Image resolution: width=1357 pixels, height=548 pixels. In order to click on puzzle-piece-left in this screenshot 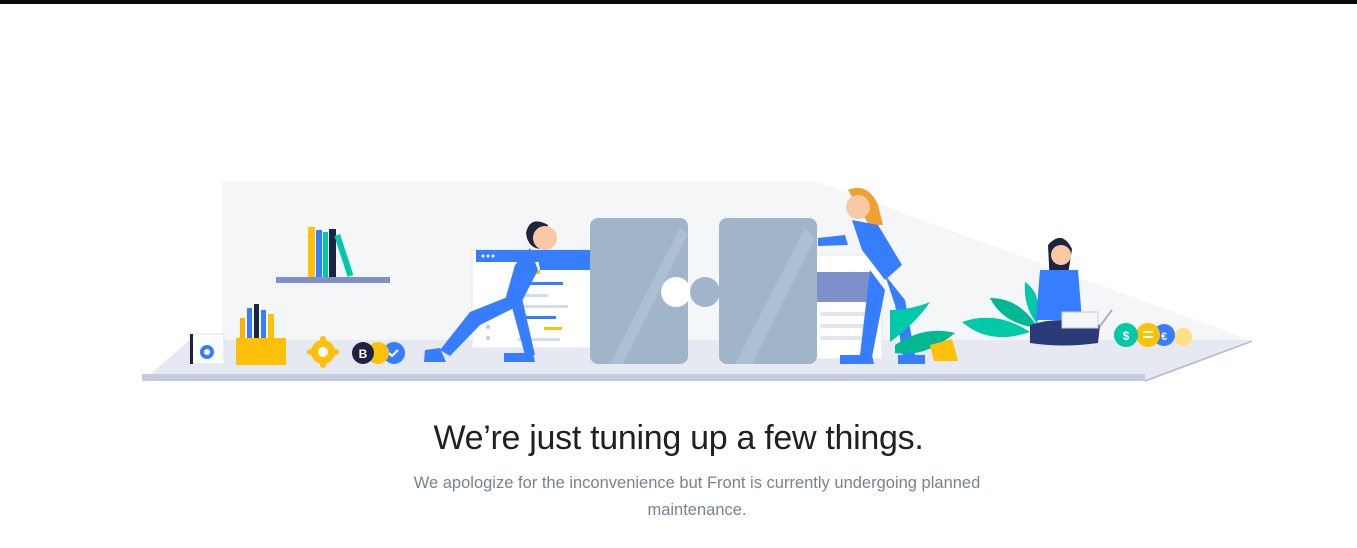, I will do `click(640, 291)`.